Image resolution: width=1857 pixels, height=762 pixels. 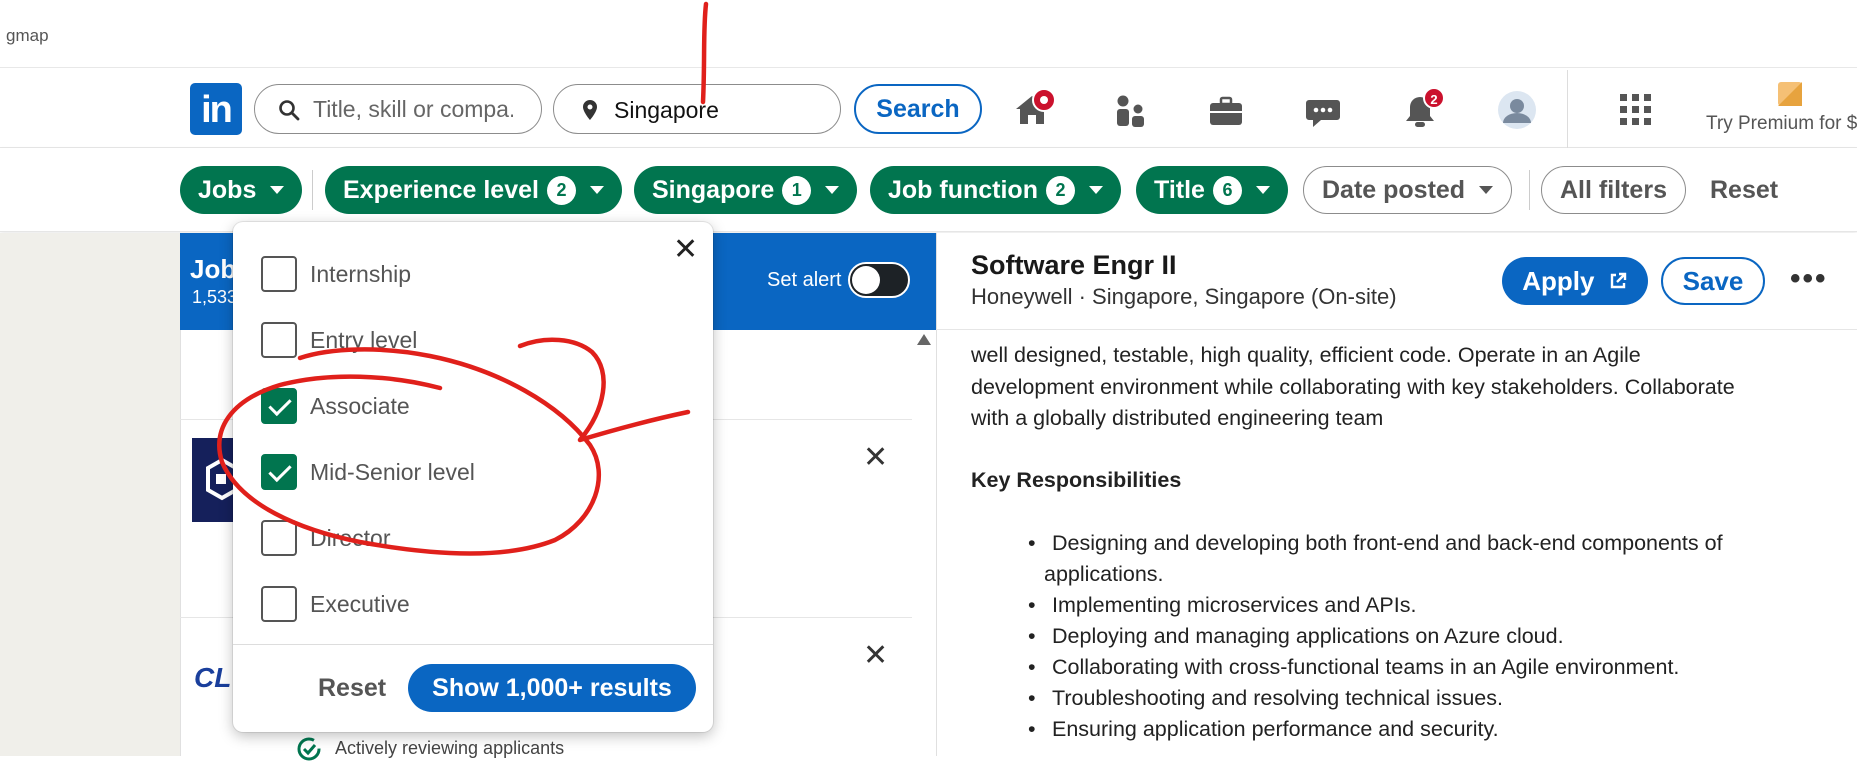 I want to click on more-options-icon: •••, so click(x=1809, y=279).